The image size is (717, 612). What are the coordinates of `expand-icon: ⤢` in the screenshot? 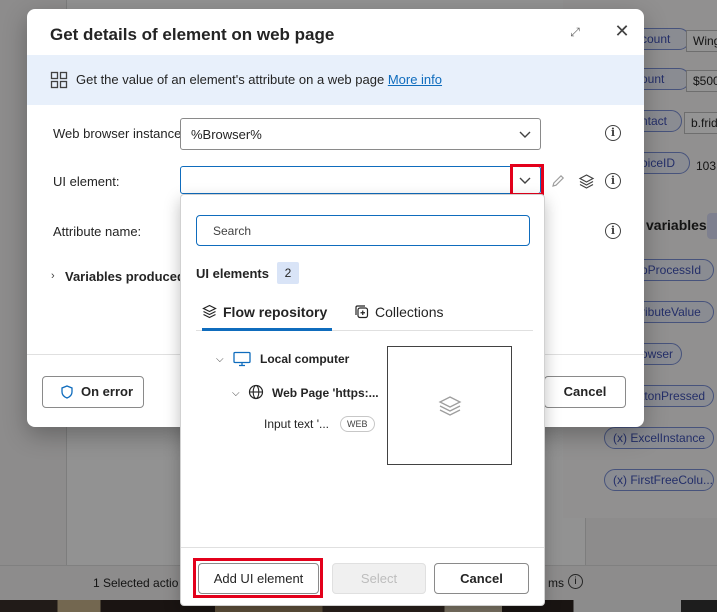 It's located at (575, 33).